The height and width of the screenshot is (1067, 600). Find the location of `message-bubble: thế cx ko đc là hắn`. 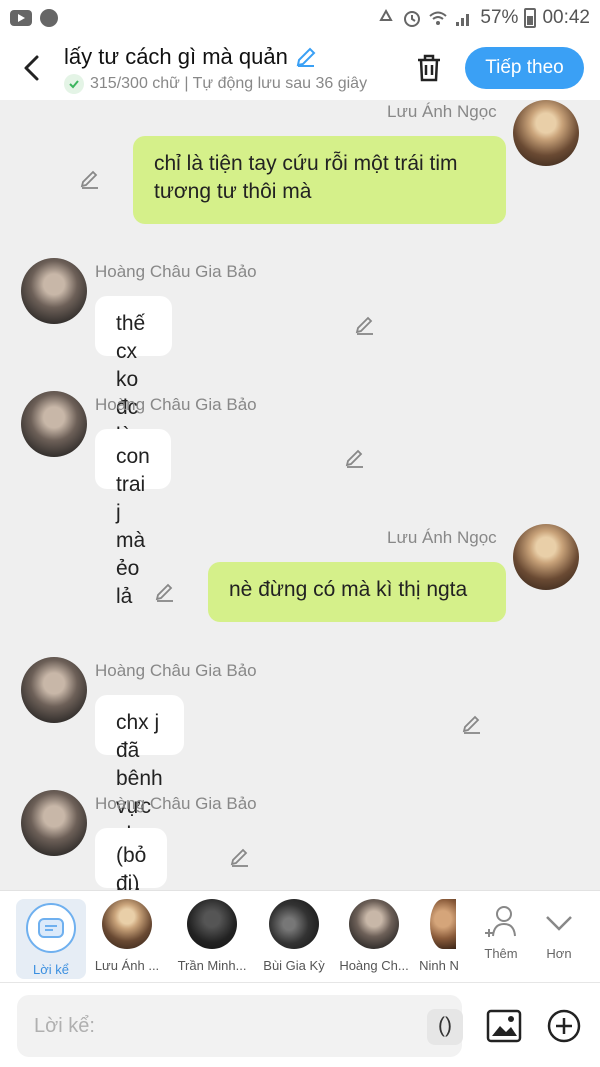

message-bubble: thế cx ko đc là hắn is located at coordinates (134, 385).